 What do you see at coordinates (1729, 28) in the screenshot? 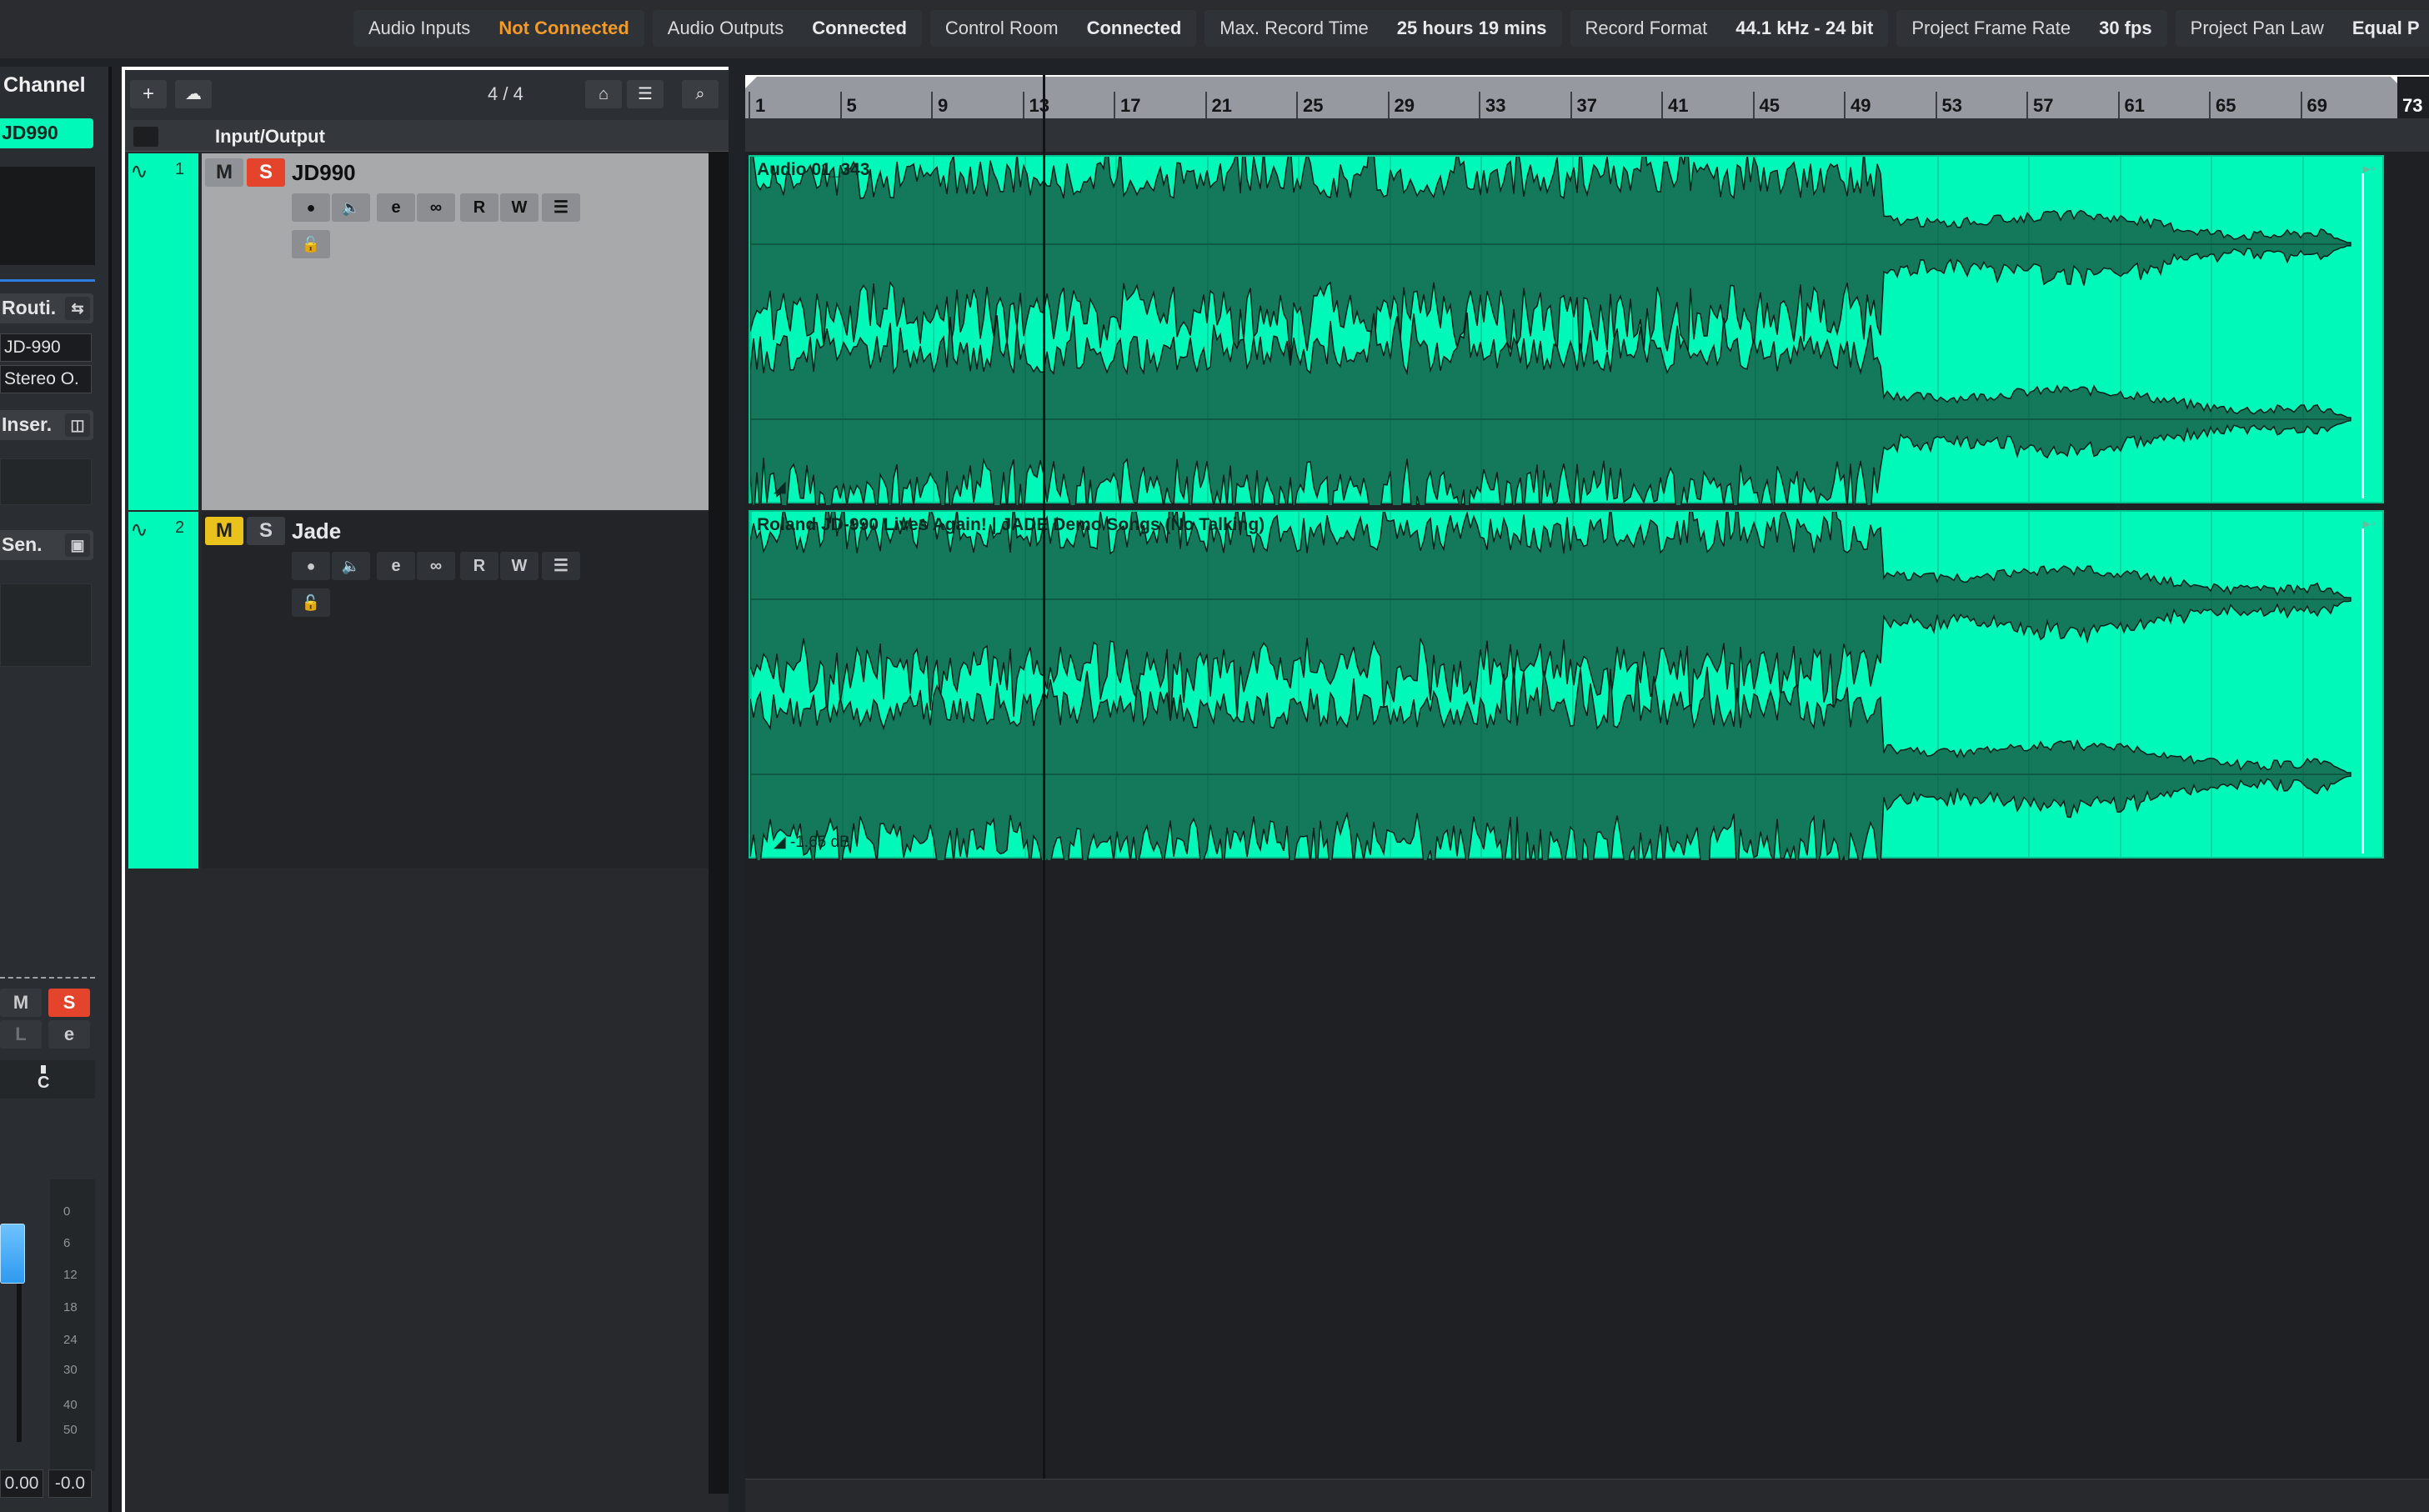
I see `status-item: Record Format 44.1 kHz - 24 bit` at bounding box center [1729, 28].